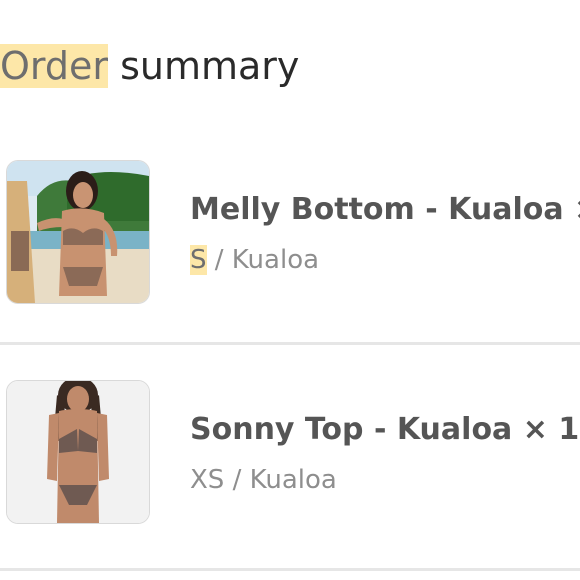 The image size is (580, 580). I want to click on item-size: S, so click(198, 260).